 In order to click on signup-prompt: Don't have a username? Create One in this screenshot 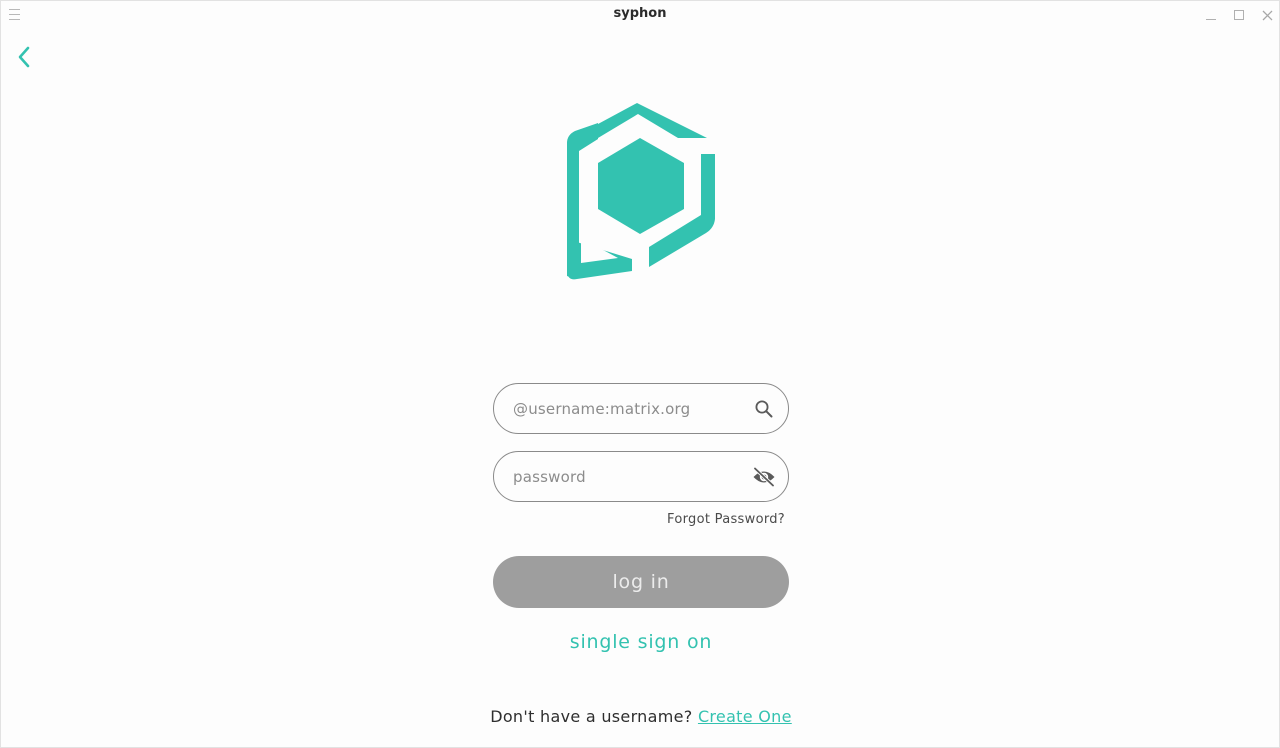, I will do `click(641, 716)`.